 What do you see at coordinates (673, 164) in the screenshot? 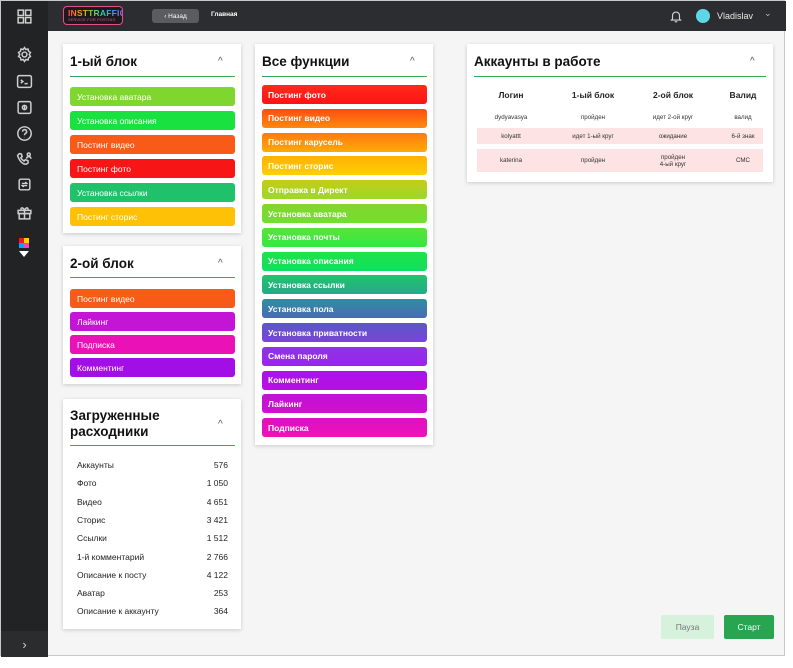
I see `table-cell: 4-ый круг` at bounding box center [673, 164].